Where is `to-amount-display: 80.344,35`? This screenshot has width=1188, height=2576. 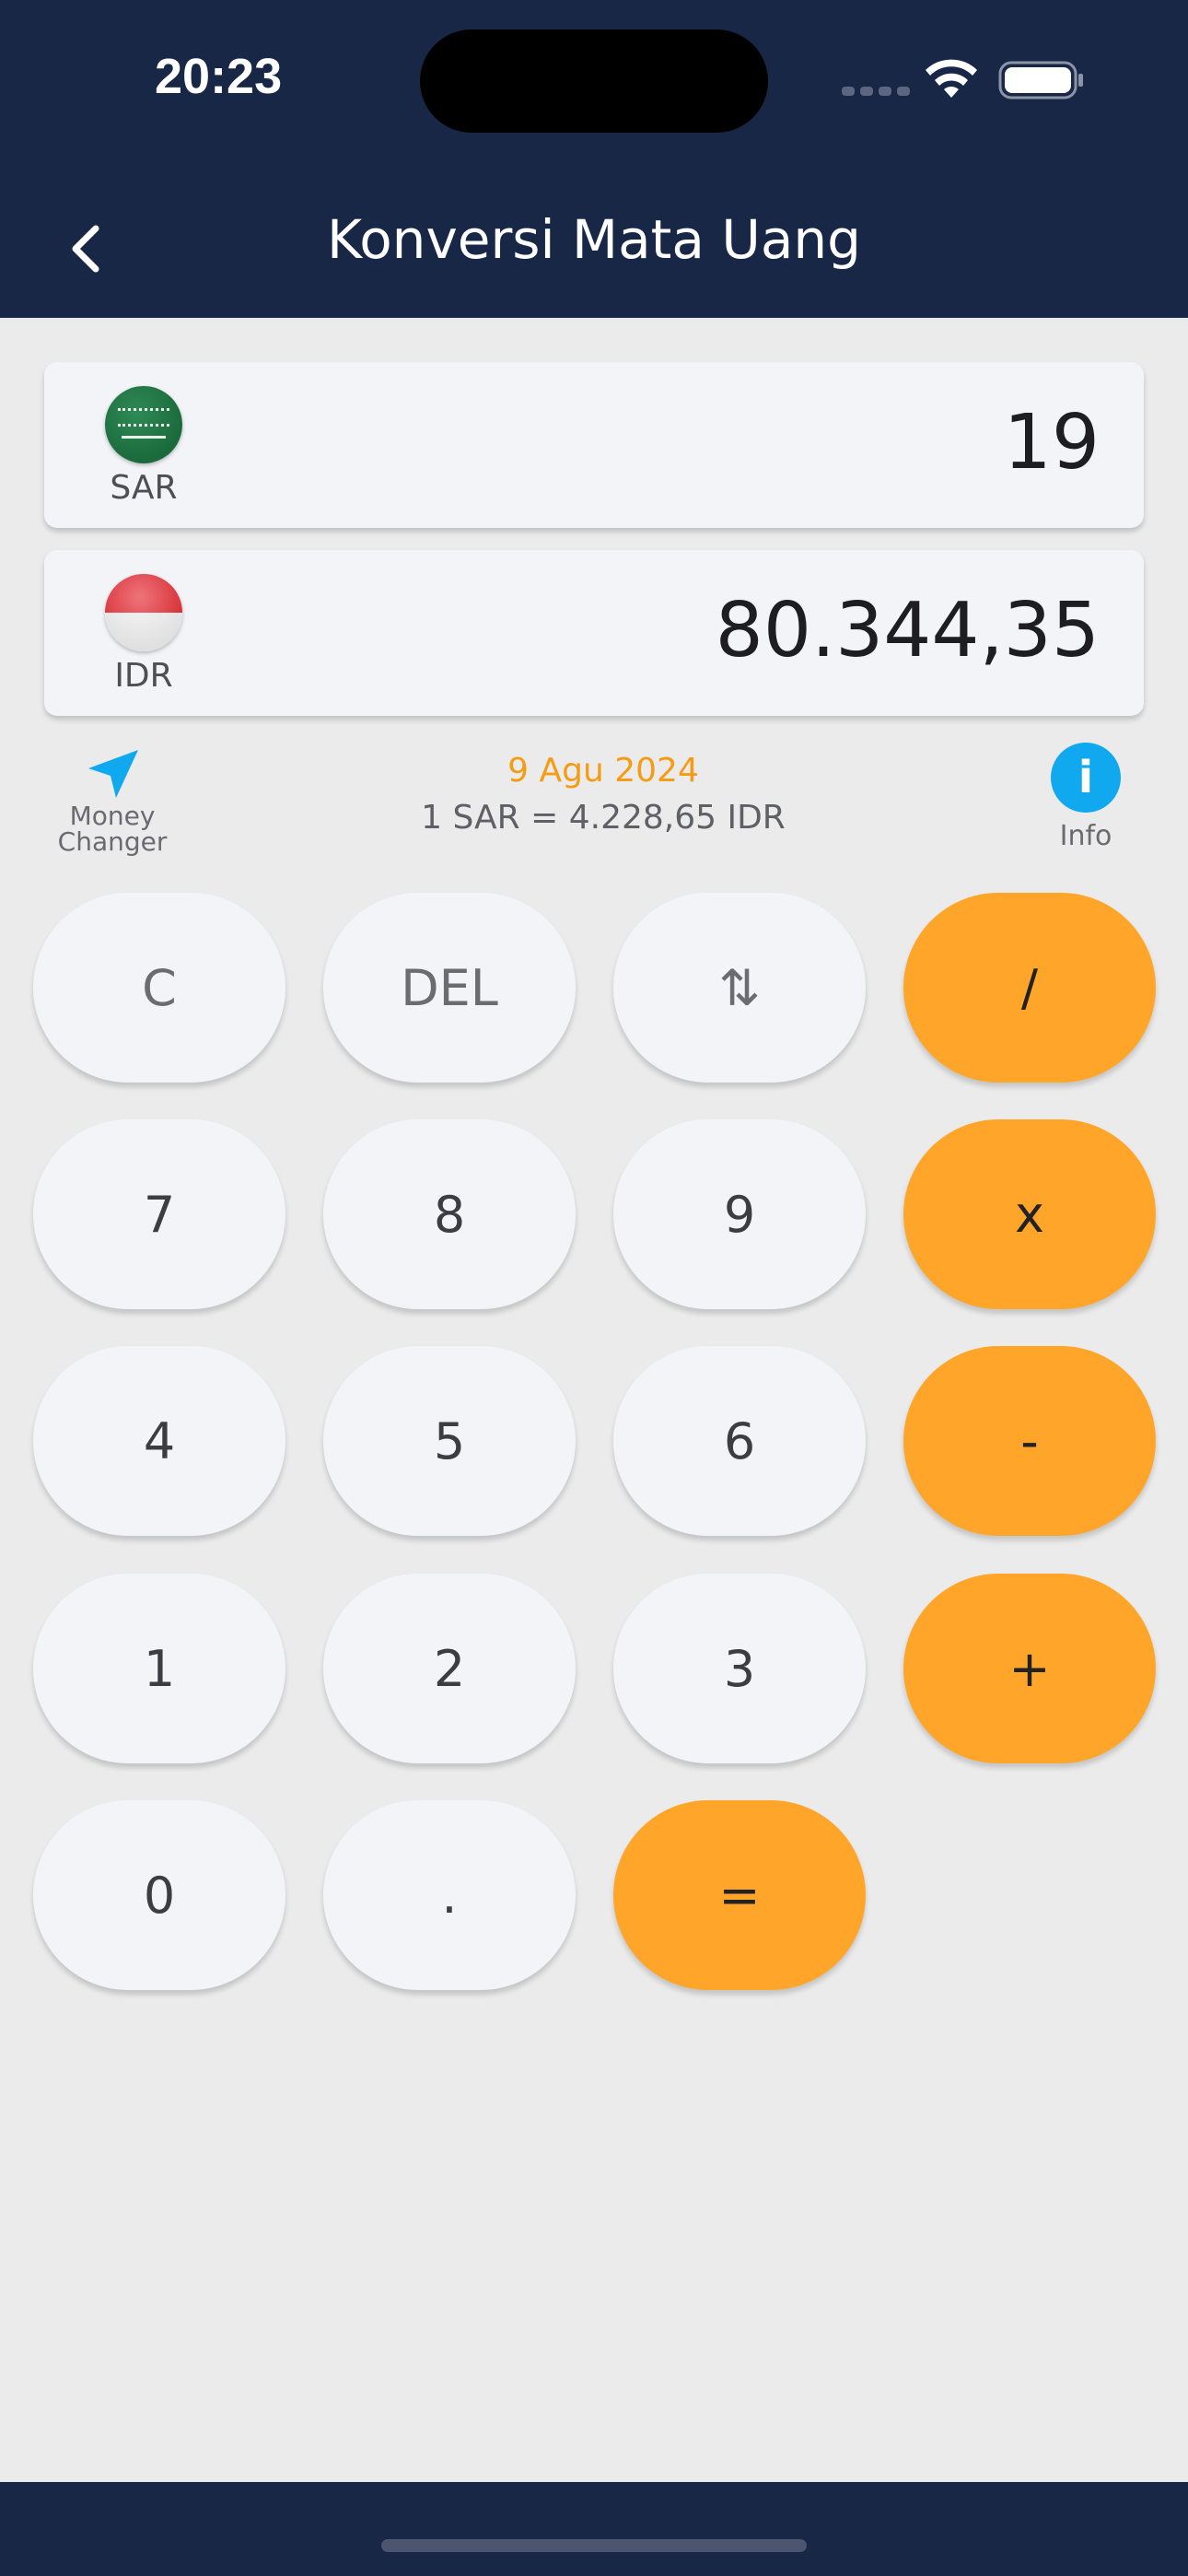 to-amount-display: 80.344,35 is located at coordinates (907, 630).